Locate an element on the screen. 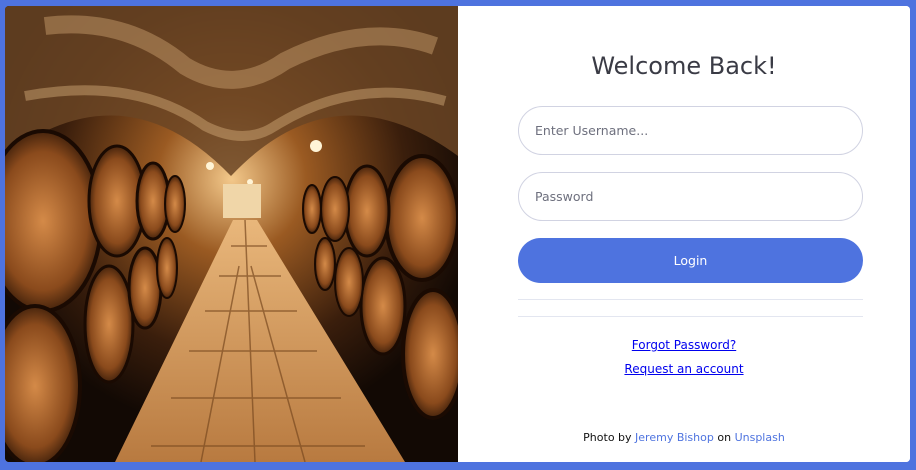 The height and width of the screenshot is (470, 916). password-input is located at coordinates (690, 196).